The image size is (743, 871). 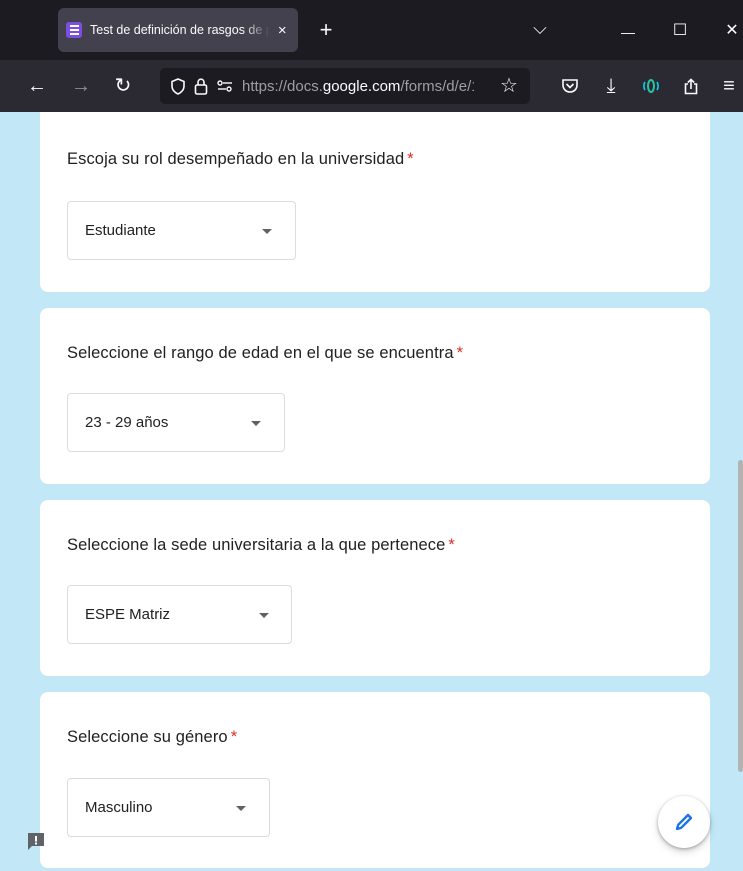 I want to click on google-forms-favicon-icon, so click(x=74, y=30).